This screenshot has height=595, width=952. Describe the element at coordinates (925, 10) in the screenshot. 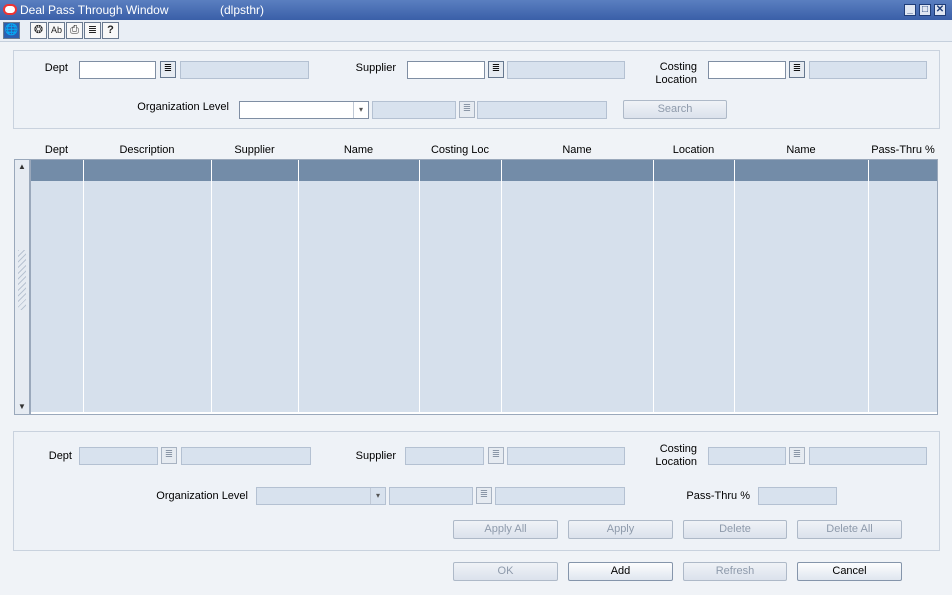

I see `maximize-button: □` at that location.